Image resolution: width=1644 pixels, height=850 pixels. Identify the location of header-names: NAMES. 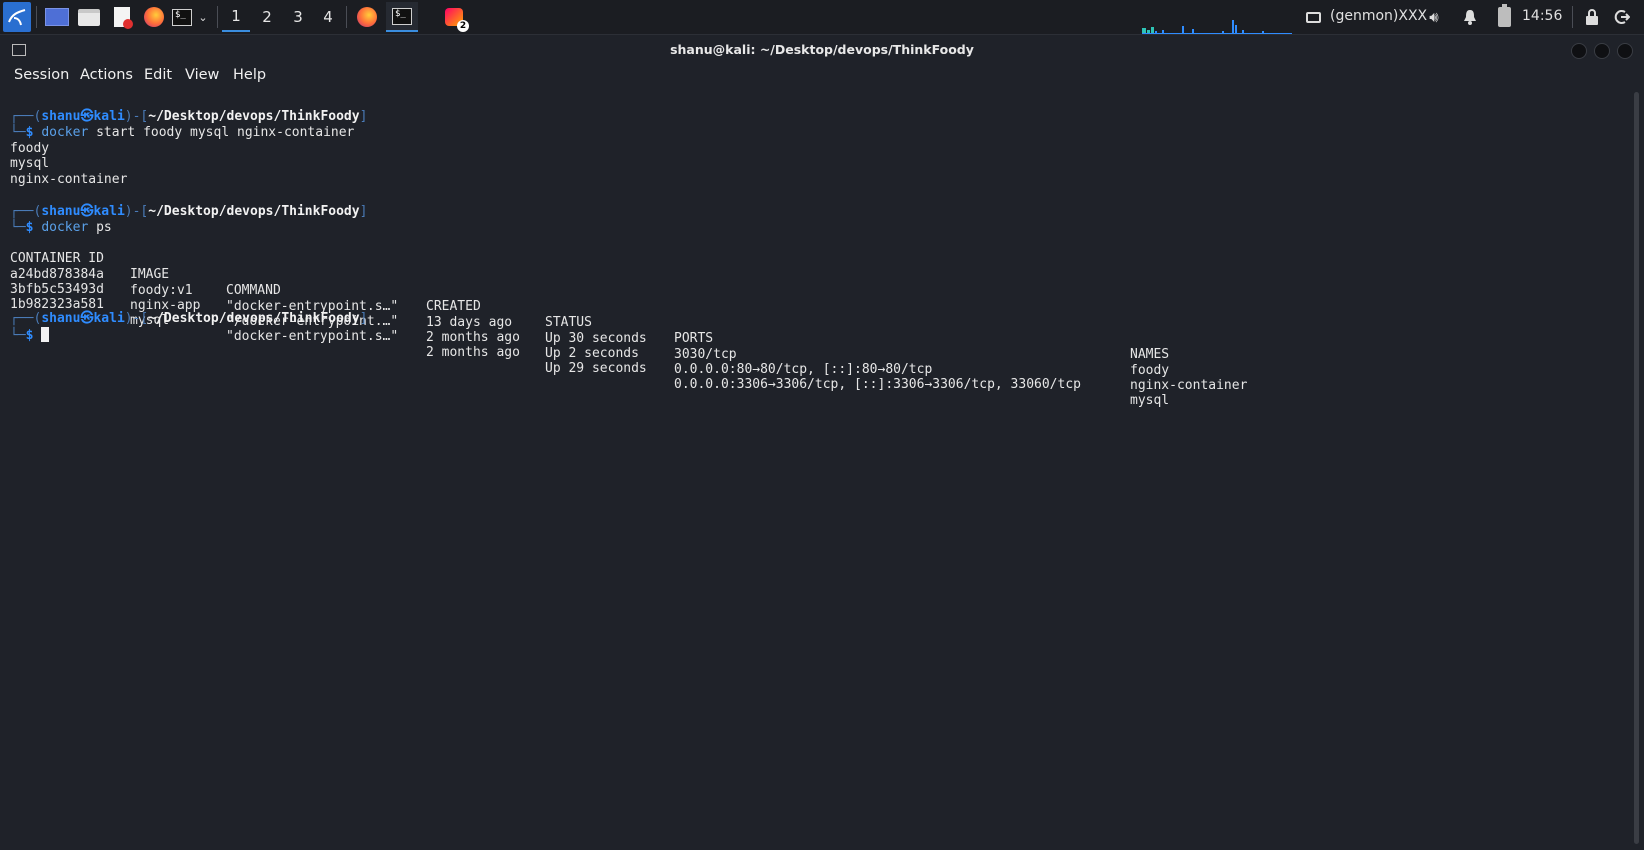
(1150, 354).